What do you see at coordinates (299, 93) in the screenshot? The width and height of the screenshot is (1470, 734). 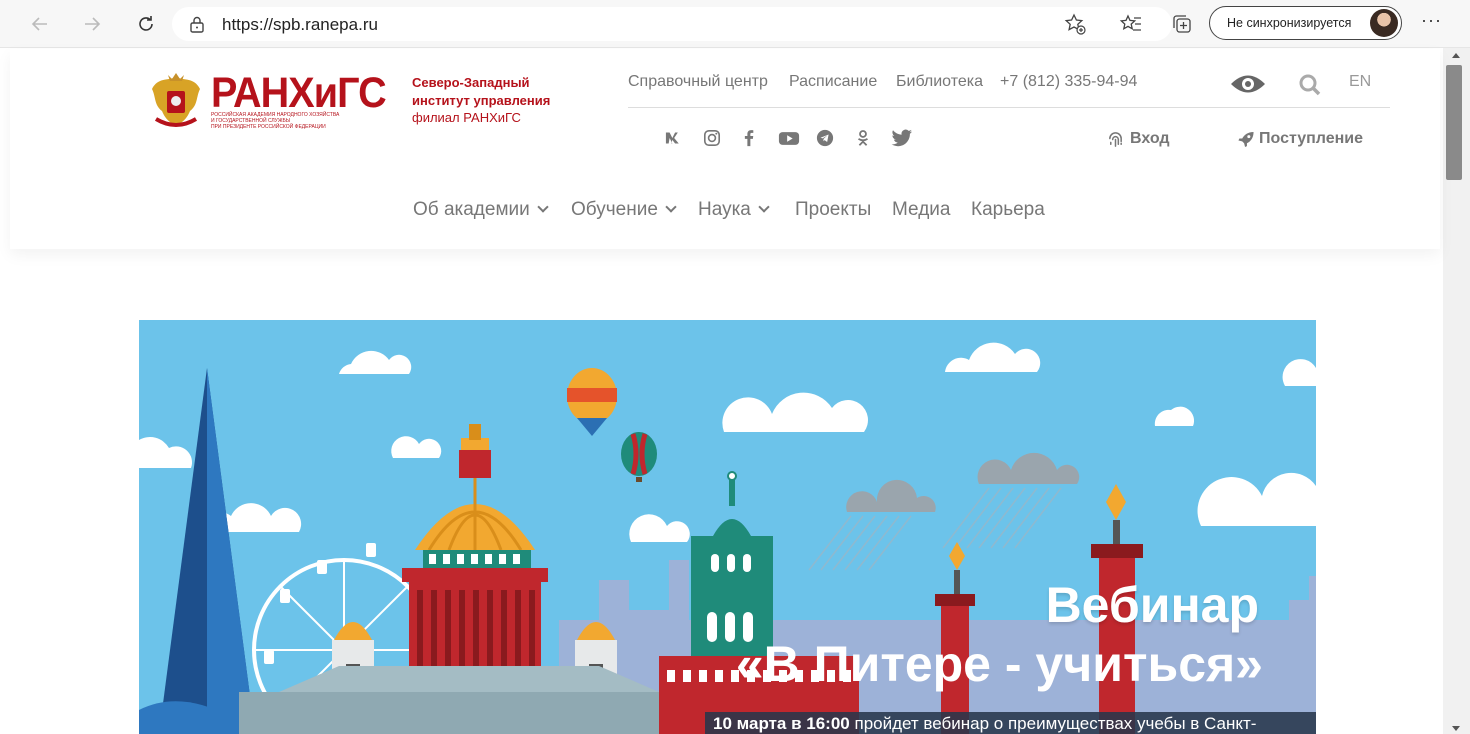 I see `brand-logo-text: РАНХиГС` at bounding box center [299, 93].